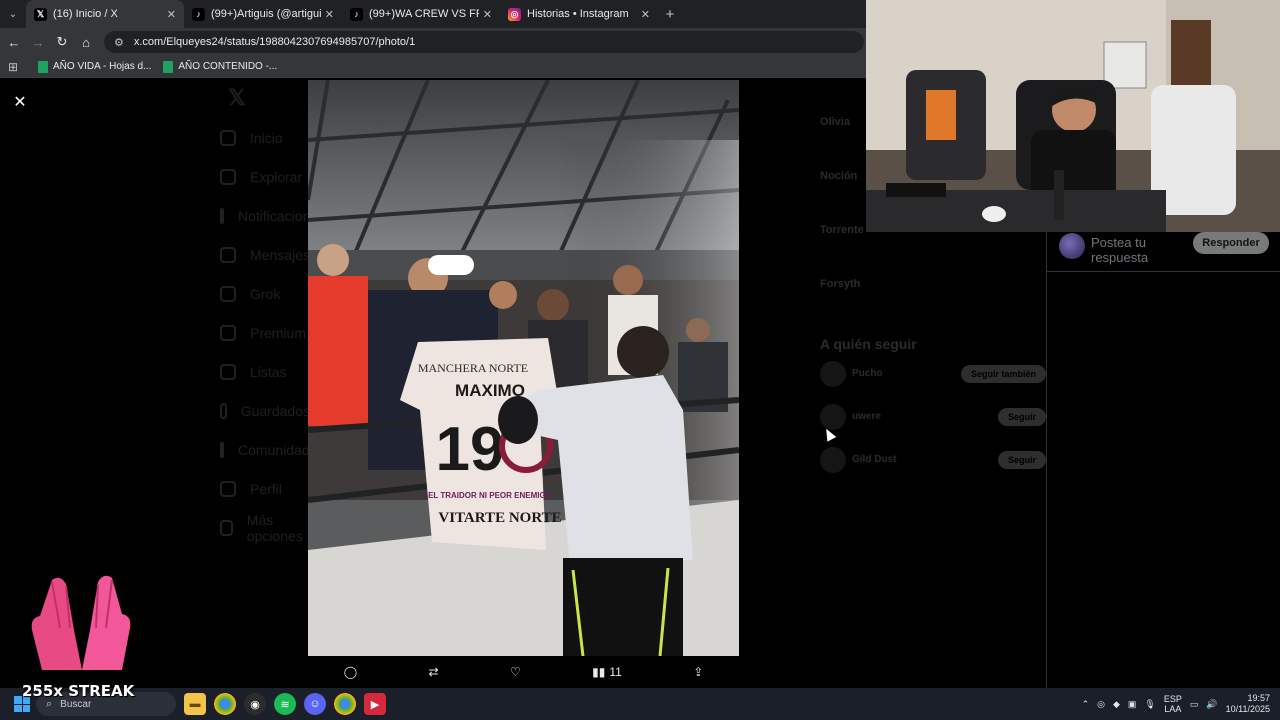 This screenshot has height=720, width=1280. I want to click on tab-title: (16) Inicio / X, so click(85, 14).